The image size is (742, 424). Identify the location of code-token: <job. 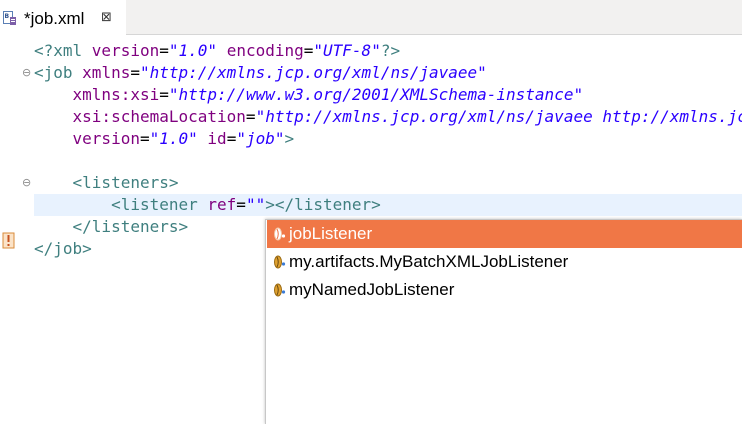
(58, 72).